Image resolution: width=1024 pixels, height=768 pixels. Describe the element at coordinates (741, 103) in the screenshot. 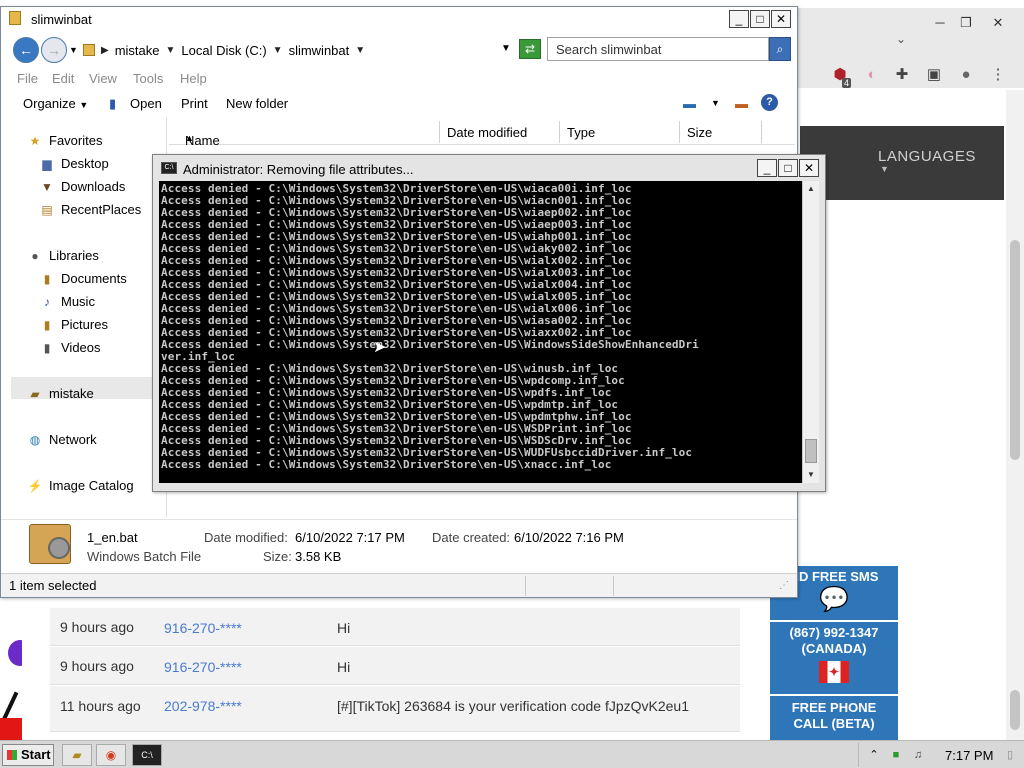

I see `preview-pane-icon: ▬` at that location.